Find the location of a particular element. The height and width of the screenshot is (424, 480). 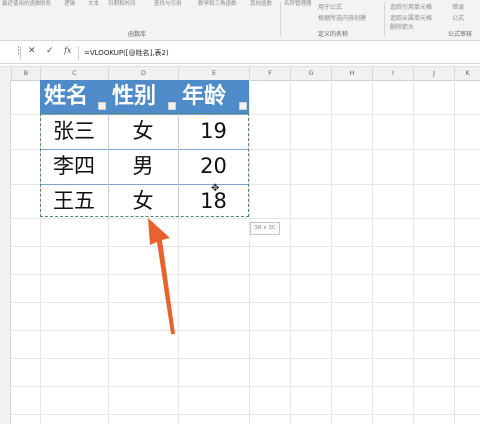

cancel-icon: ✕ is located at coordinates (32, 51).